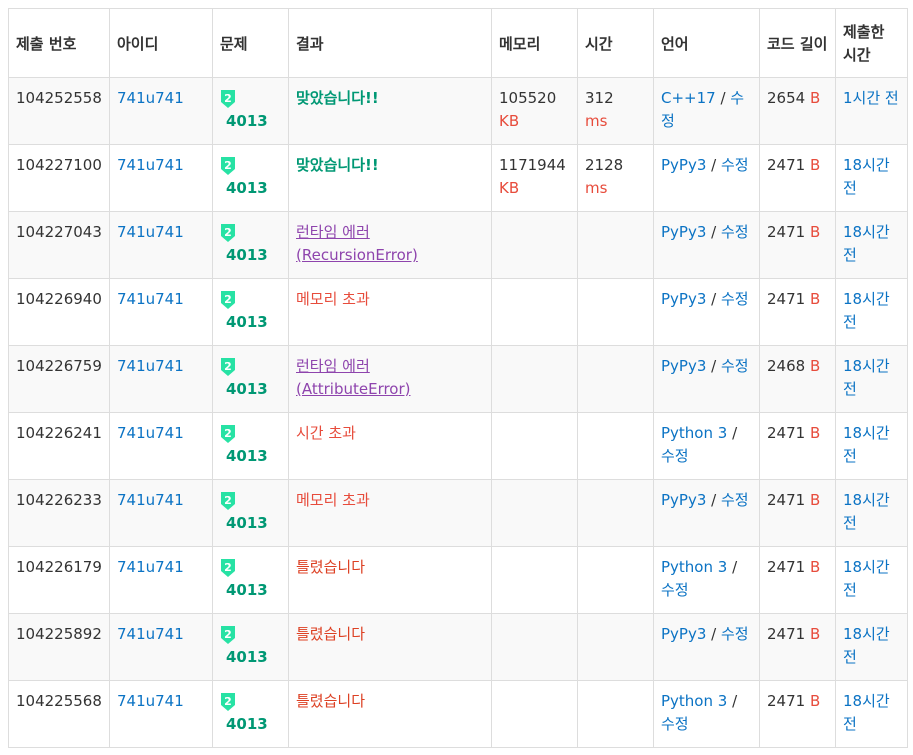 The width and height of the screenshot is (913, 755). I want to click on submission-id: 104227043, so click(59, 245).